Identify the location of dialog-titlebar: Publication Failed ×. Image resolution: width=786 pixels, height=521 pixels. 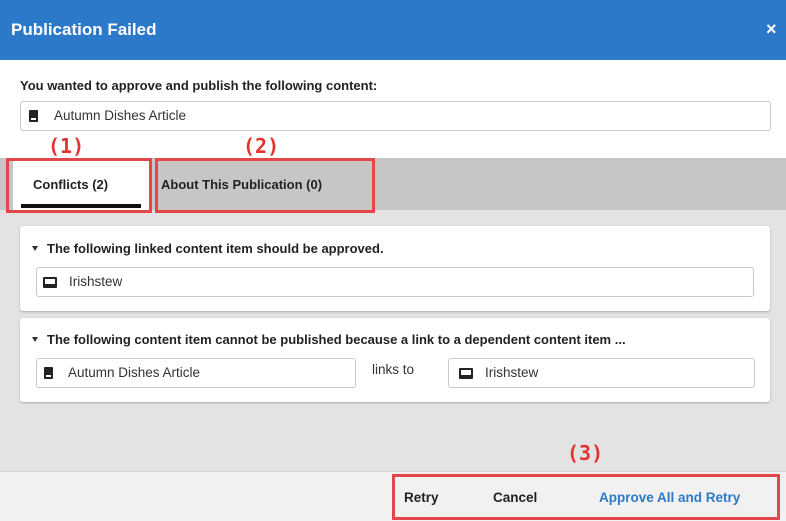
(393, 30).